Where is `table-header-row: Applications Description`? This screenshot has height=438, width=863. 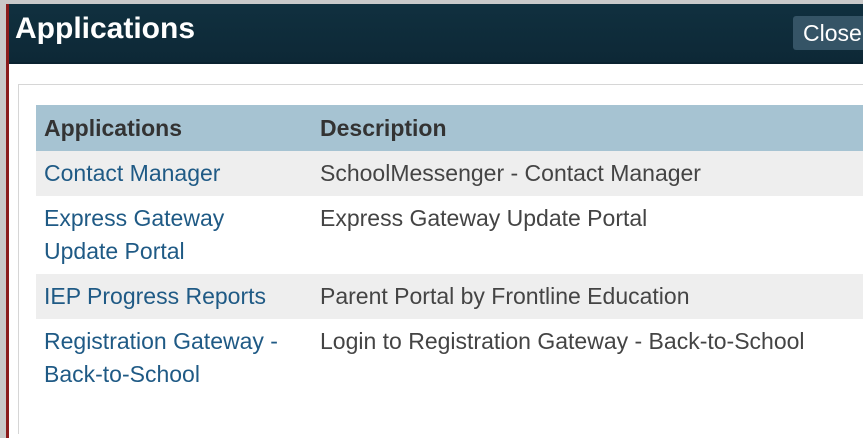
table-header-row: Applications Description is located at coordinates (449, 128).